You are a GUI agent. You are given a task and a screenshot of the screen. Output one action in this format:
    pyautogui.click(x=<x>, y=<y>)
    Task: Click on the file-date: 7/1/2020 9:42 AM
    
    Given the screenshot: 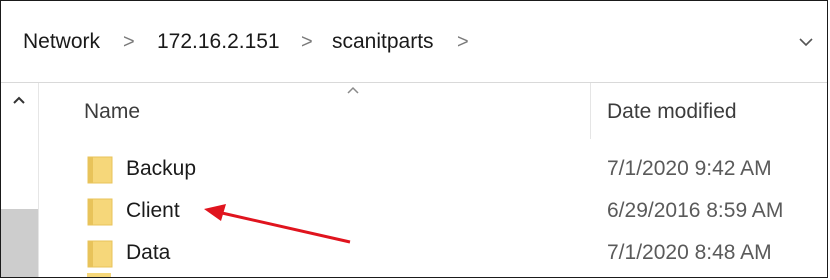 What is the action you would take?
    pyautogui.click(x=689, y=168)
    